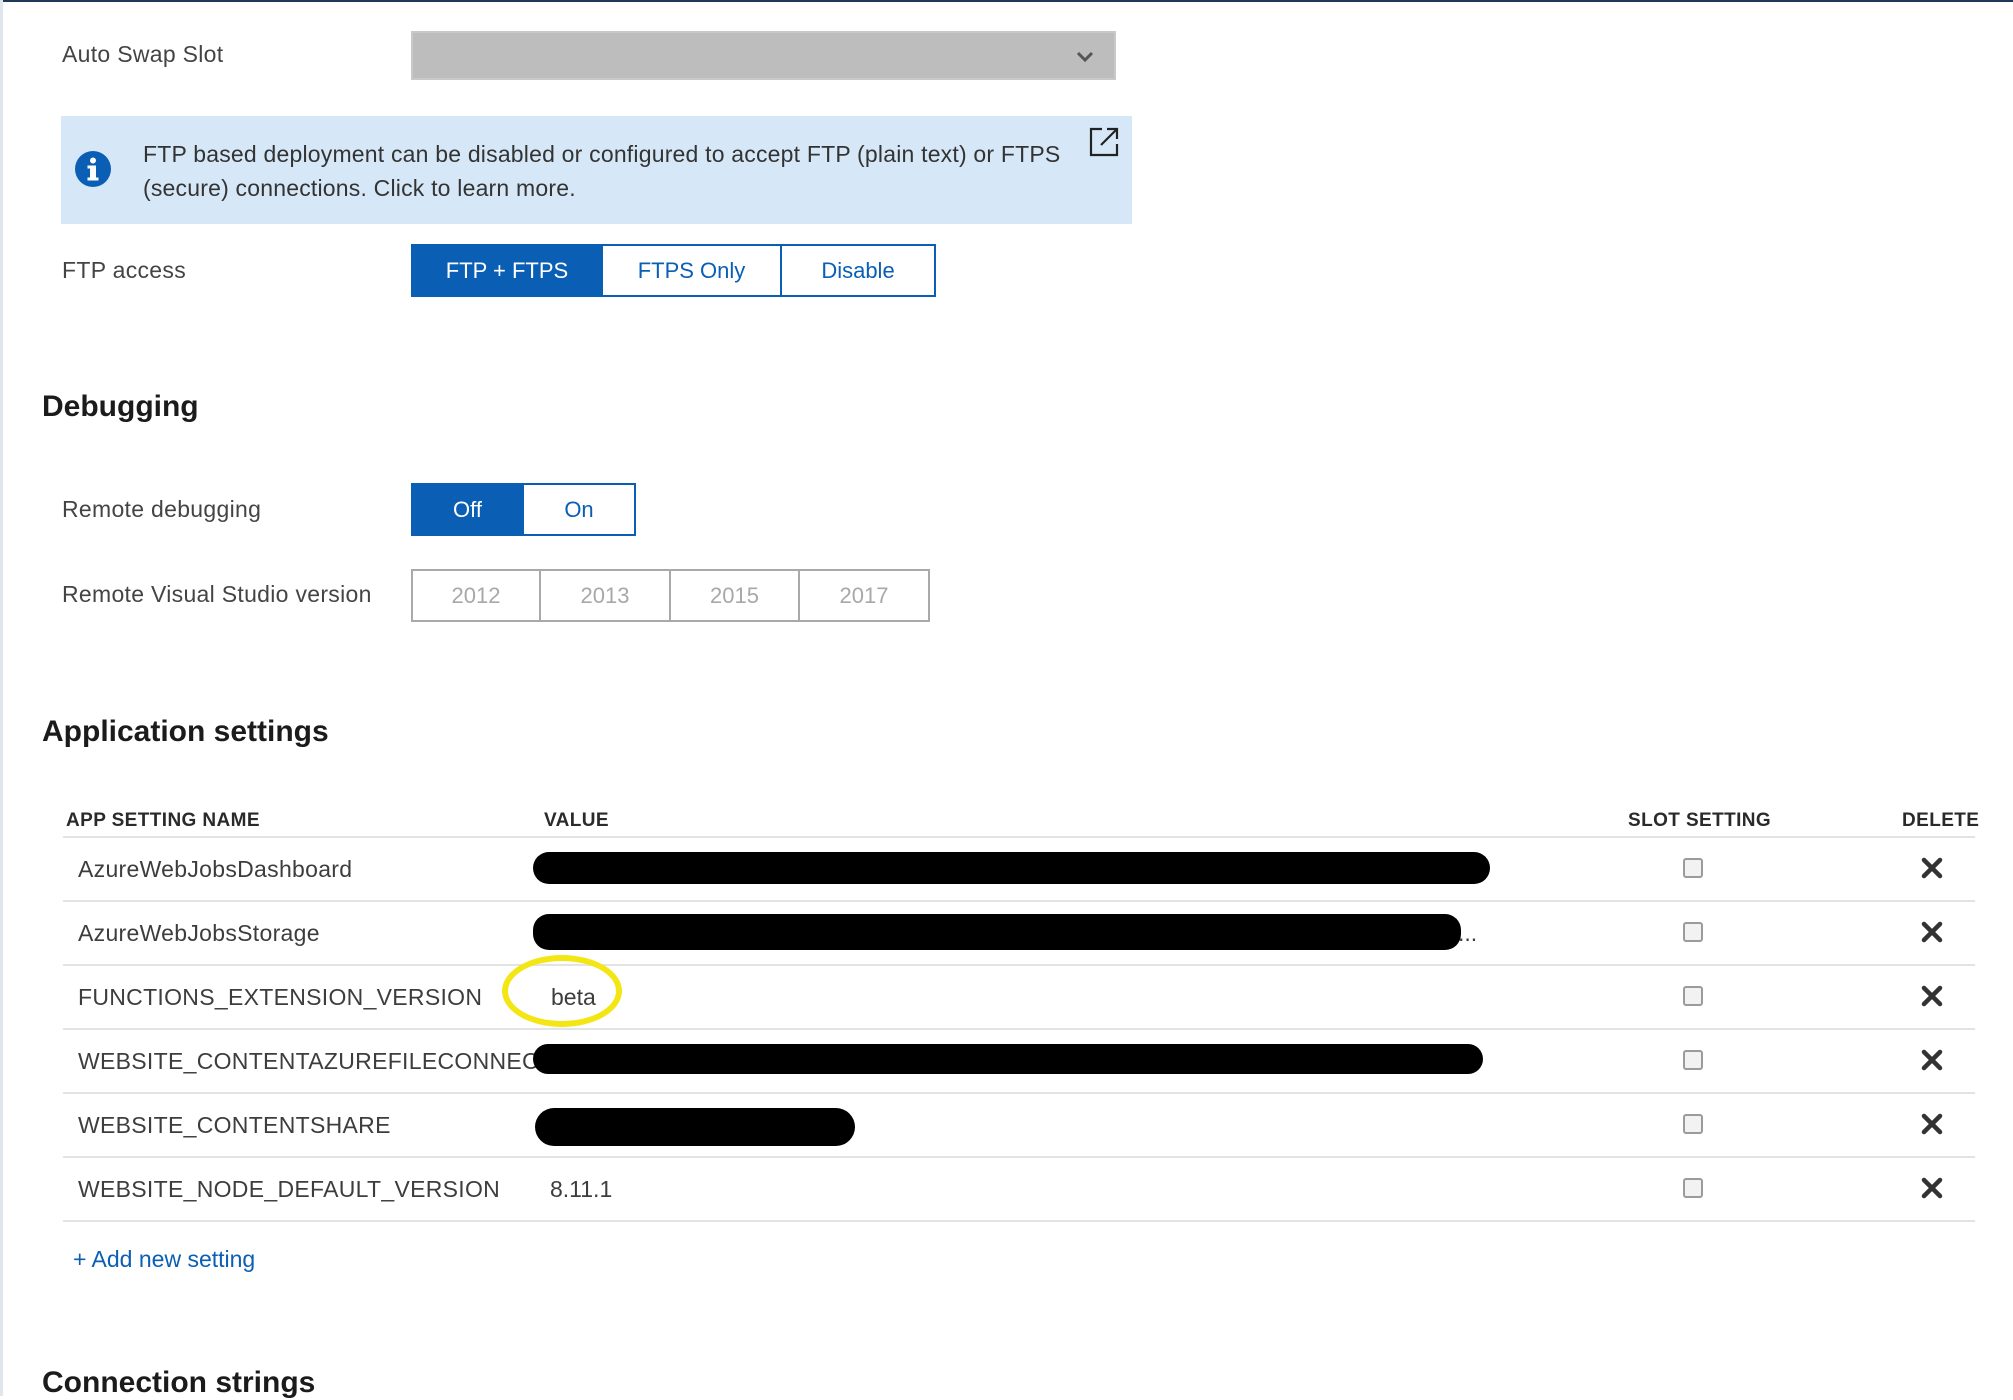 The image size is (2013, 1400). Describe the element at coordinates (120, 406) in the screenshot. I see `debugging-heading: Debugging` at that location.